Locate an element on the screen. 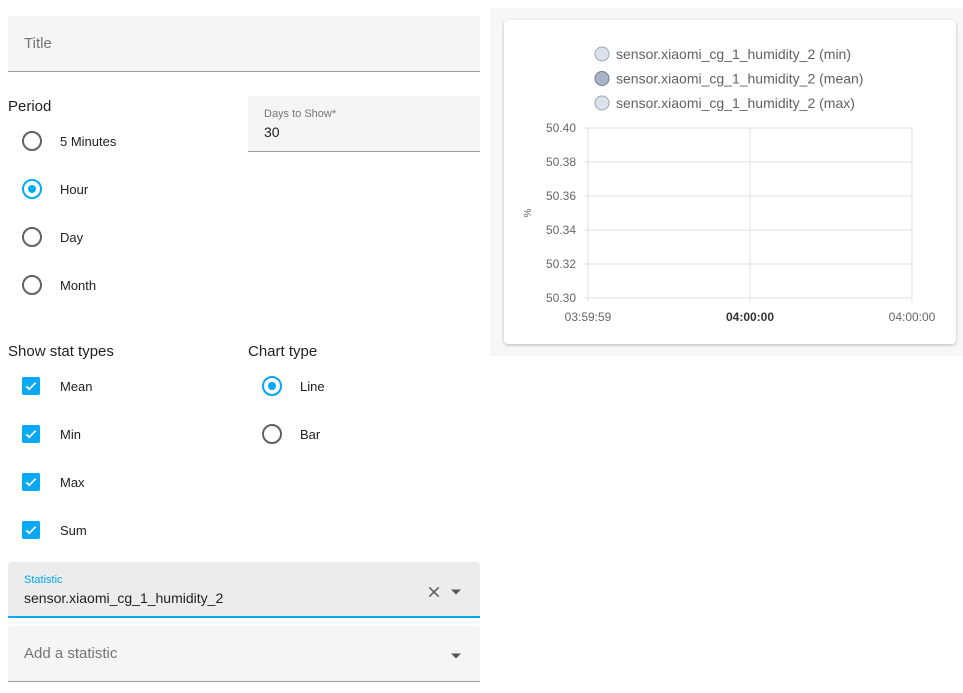 Image resolution: width=963 pixels, height=693 pixels. legend-item: sensor.xiaomi_cg_1_humidity_2 (max) is located at coordinates (724, 103).